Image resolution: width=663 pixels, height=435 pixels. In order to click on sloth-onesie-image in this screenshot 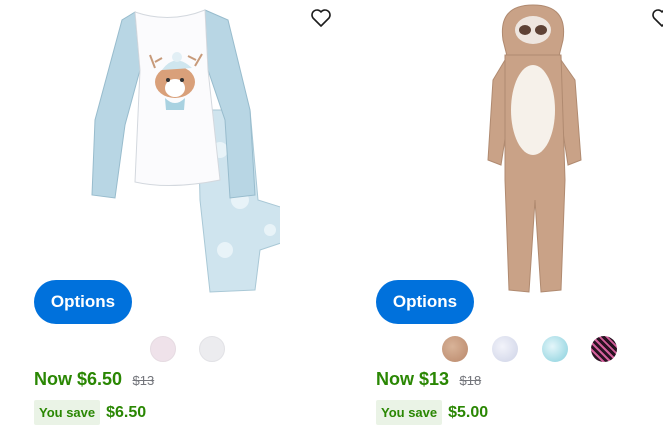, I will do `click(540, 147)`.